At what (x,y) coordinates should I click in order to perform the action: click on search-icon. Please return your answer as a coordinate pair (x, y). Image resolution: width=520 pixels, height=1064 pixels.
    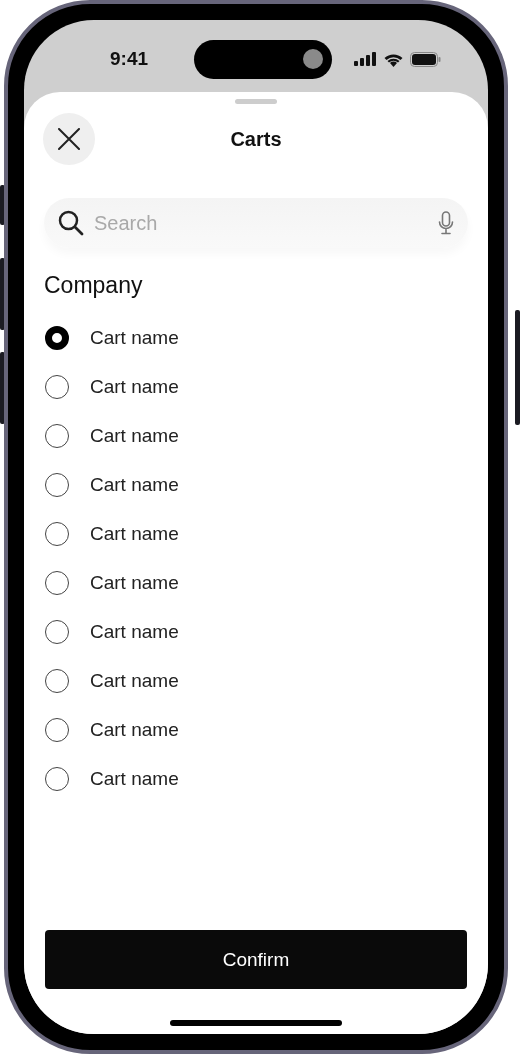
    Looking at the image, I should click on (71, 223).